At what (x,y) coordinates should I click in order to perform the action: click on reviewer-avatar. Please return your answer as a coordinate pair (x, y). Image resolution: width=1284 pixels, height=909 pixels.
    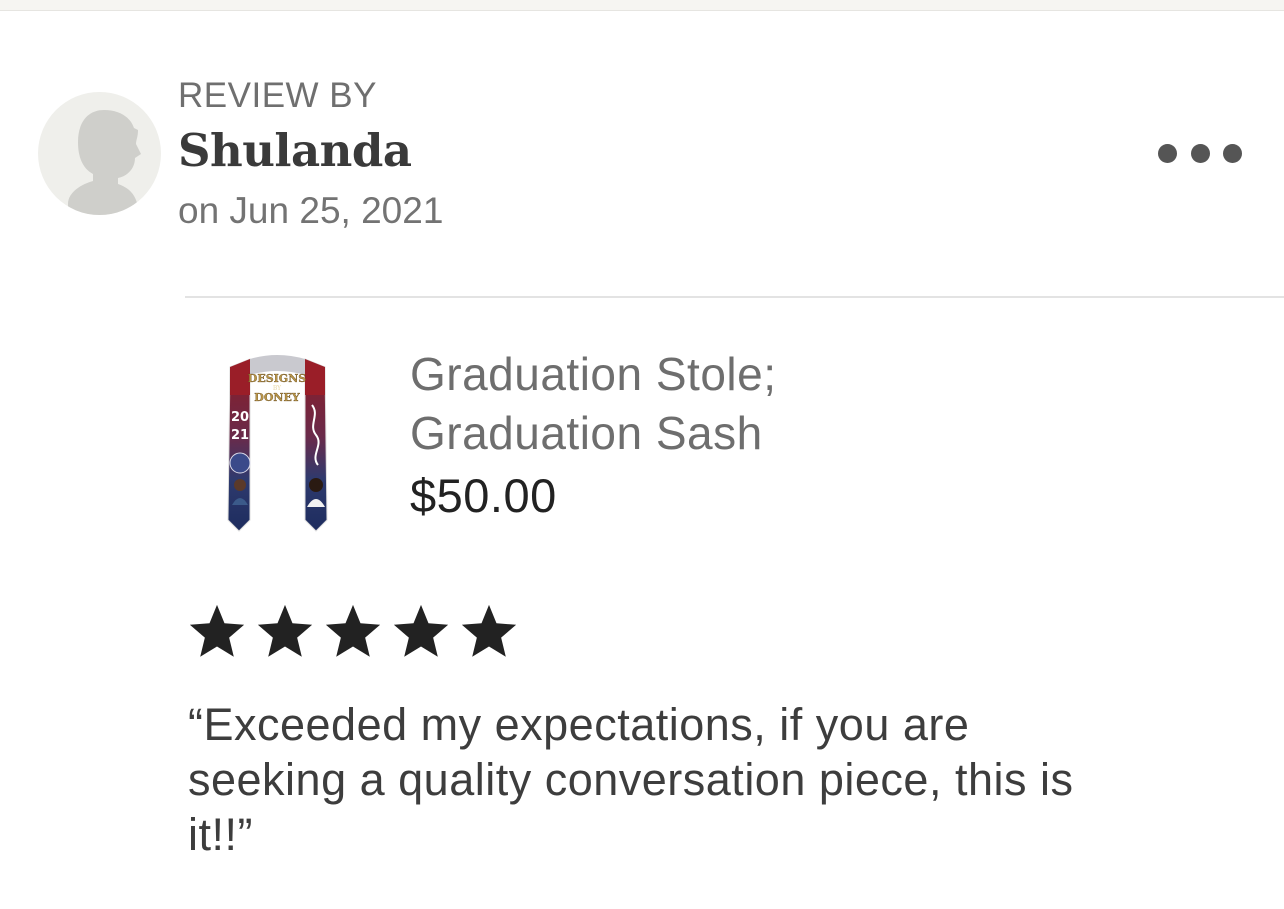
    Looking at the image, I should click on (99, 153).